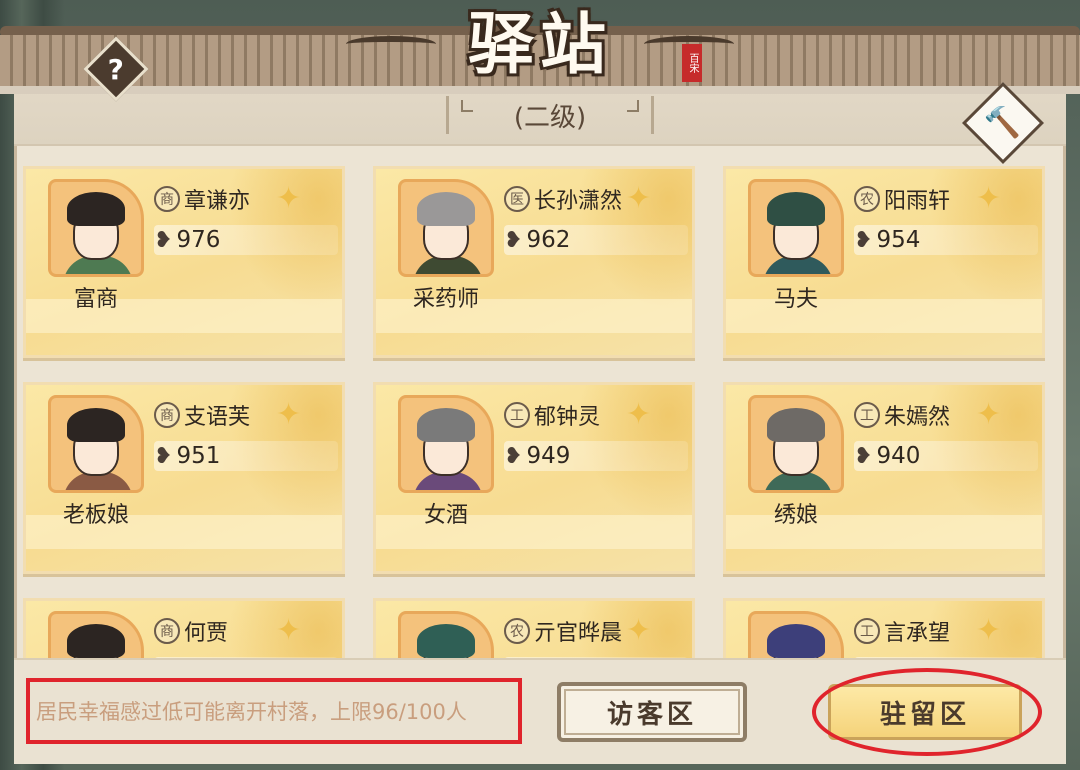  Describe the element at coordinates (116, 69) in the screenshot. I see `question-icon: ?` at that location.